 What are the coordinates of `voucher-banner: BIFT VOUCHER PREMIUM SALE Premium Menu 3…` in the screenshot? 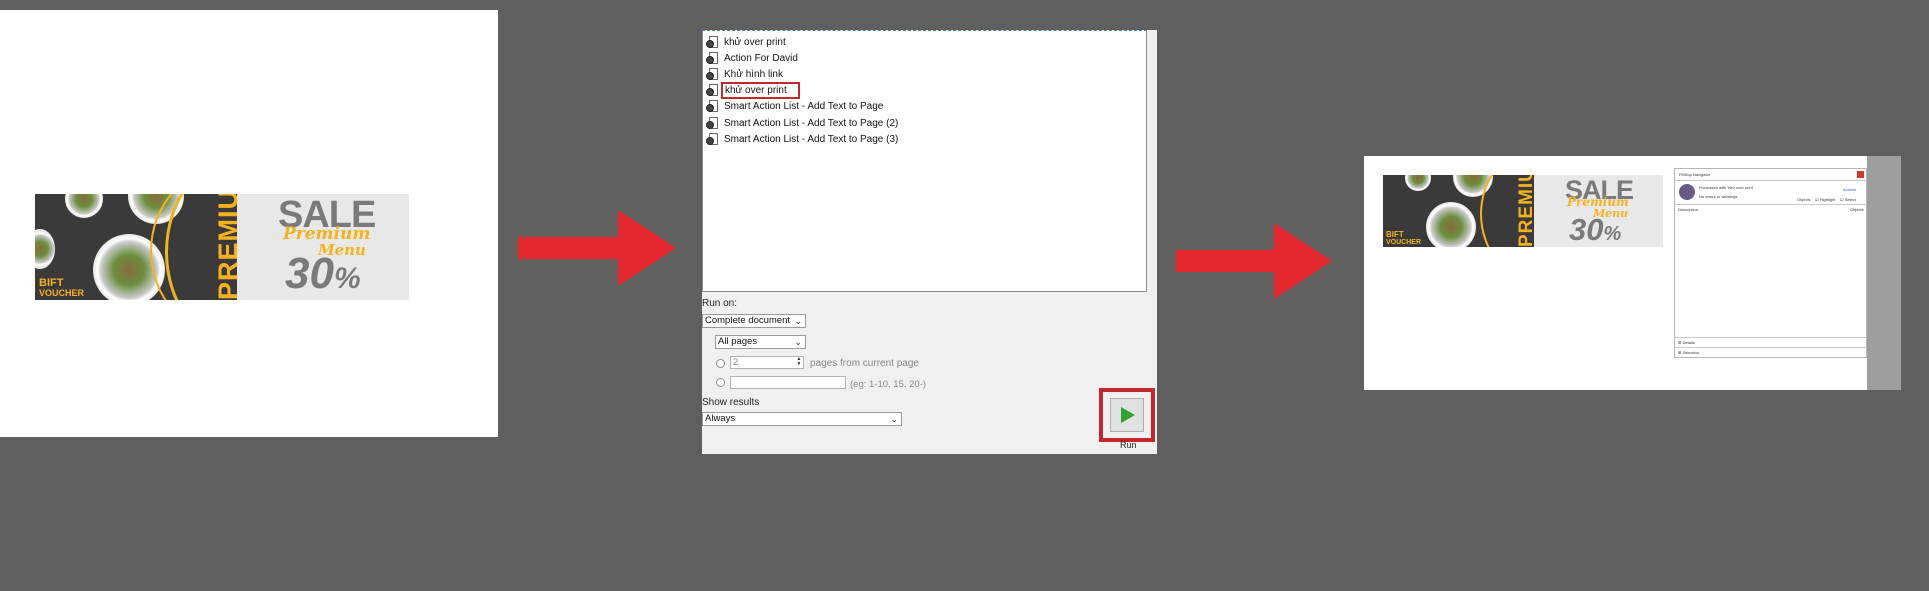 It's located at (222, 247).